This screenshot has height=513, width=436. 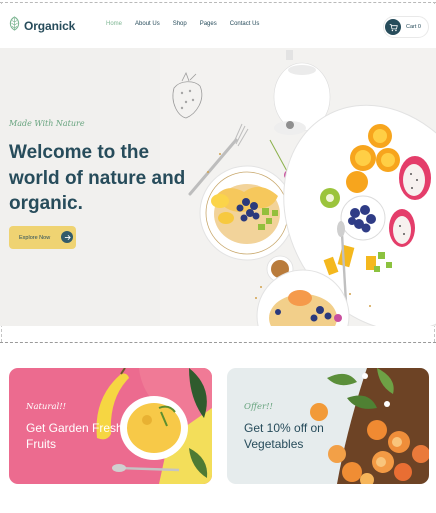 What do you see at coordinates (258, 407) in the screenshot?
I see `promo-vegetables-subtitle: Offer!!` at bounding box center [258, 407].